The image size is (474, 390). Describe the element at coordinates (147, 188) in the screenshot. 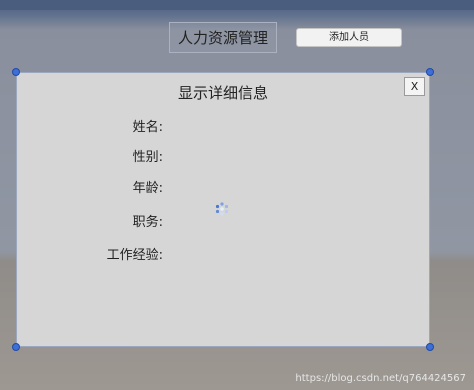

I see `age-label: 年龄:` at that location.